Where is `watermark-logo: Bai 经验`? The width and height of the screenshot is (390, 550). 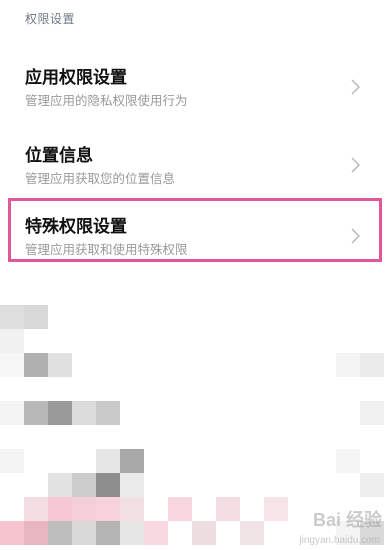
watermark-logo: Bai 经验 is located at coordinates (347, 520).